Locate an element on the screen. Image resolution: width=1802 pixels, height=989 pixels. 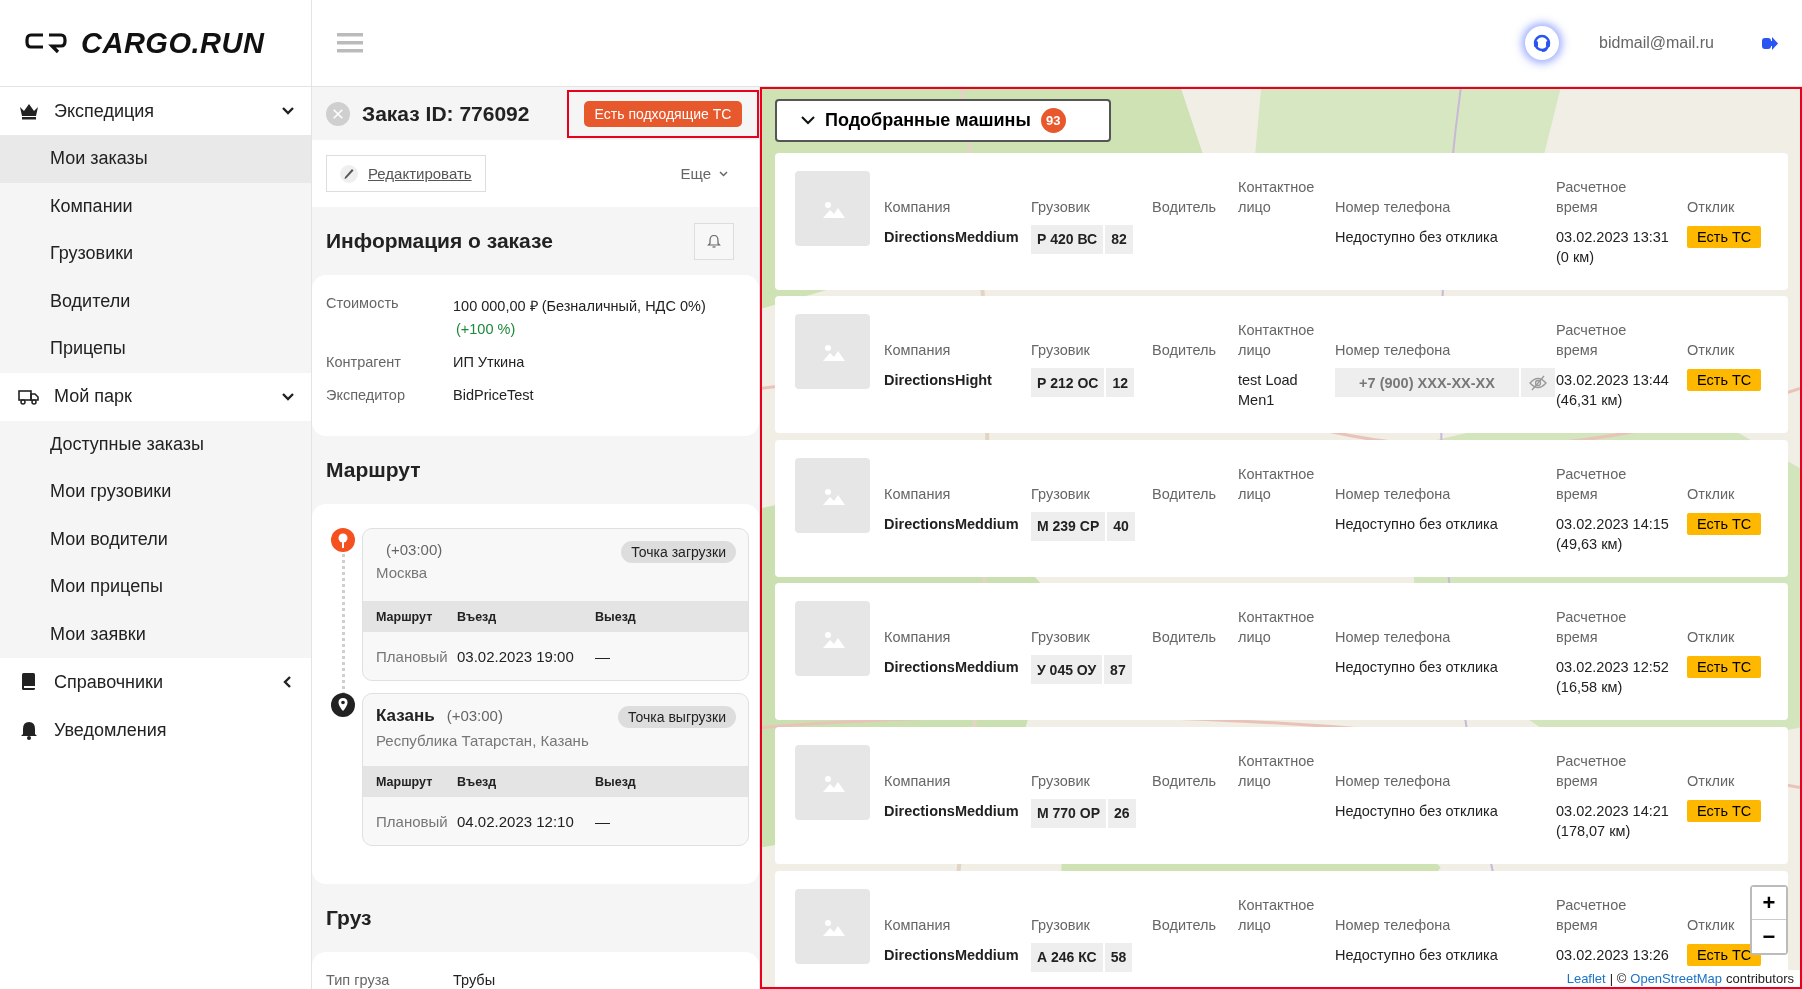
eta-time: 03.02.2023 13:31 is located at coordinates (1613, 237).